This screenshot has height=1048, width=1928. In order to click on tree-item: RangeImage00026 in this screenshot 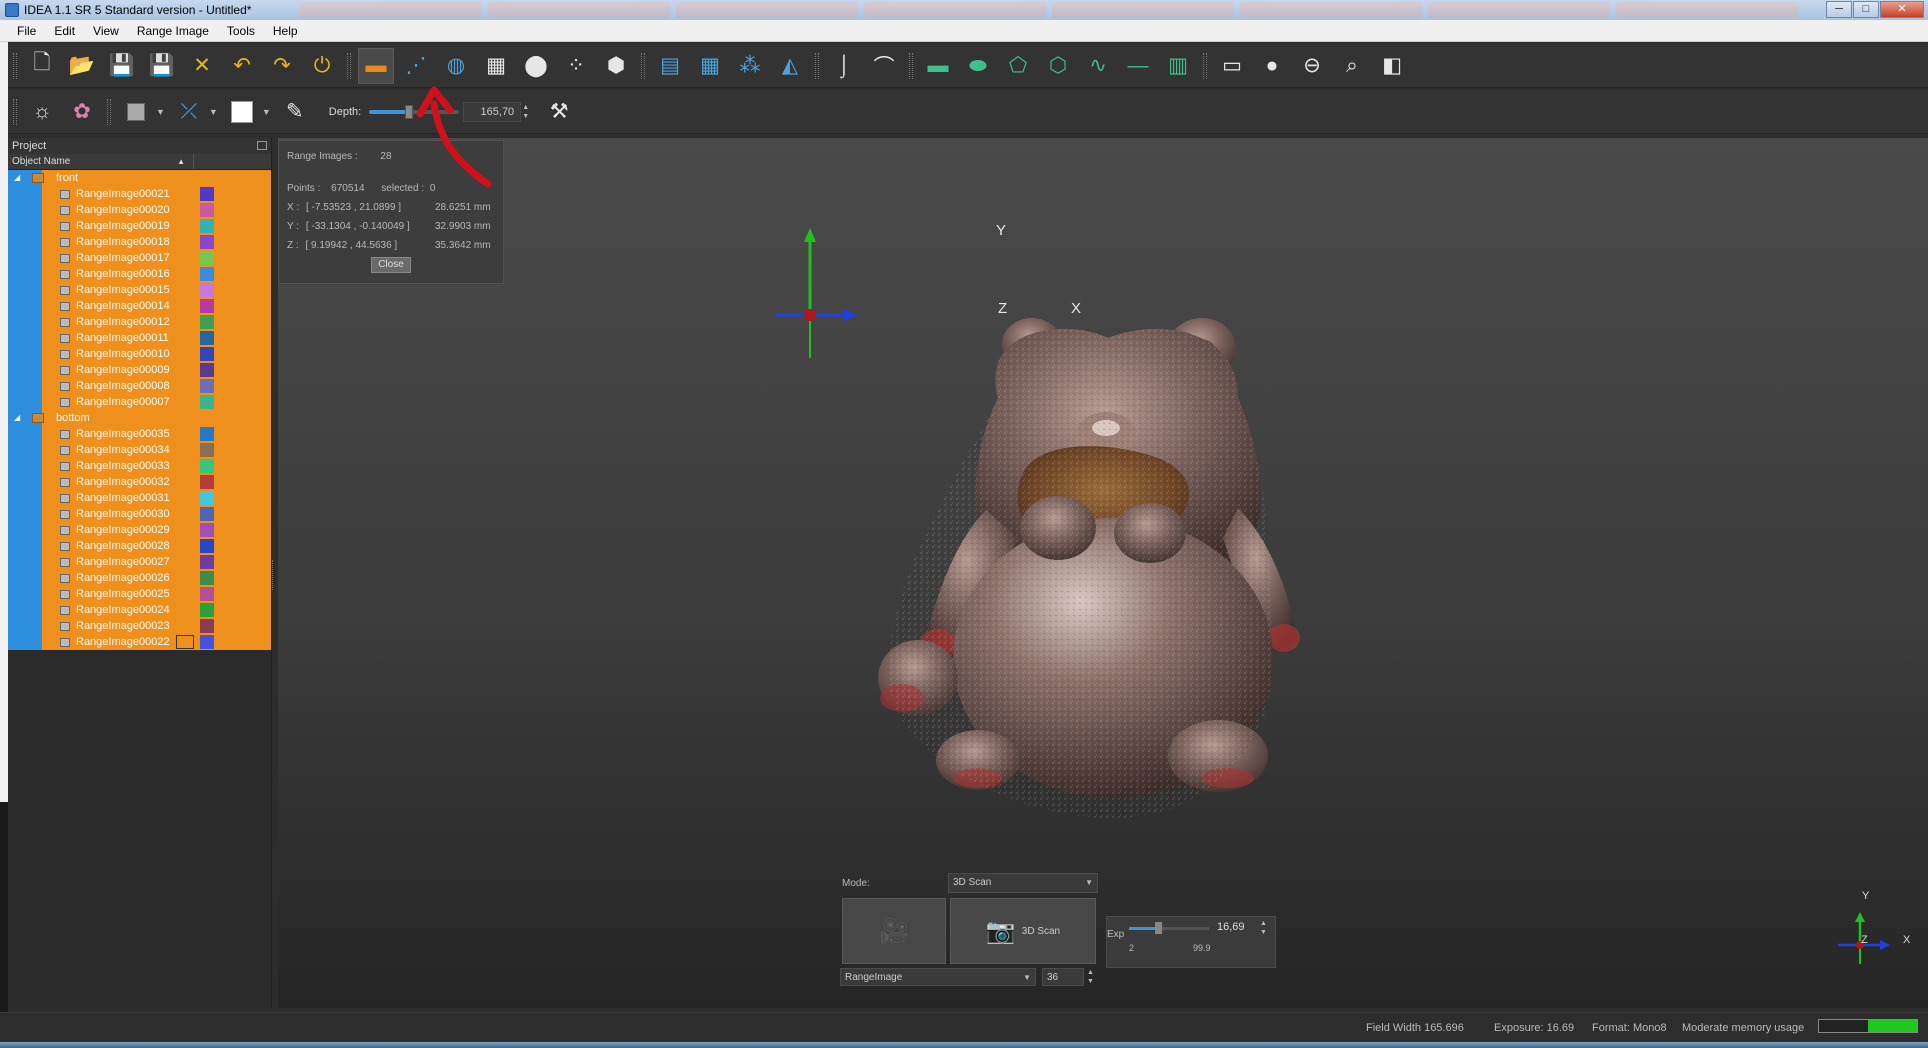, I will do `click(139, 578)`.